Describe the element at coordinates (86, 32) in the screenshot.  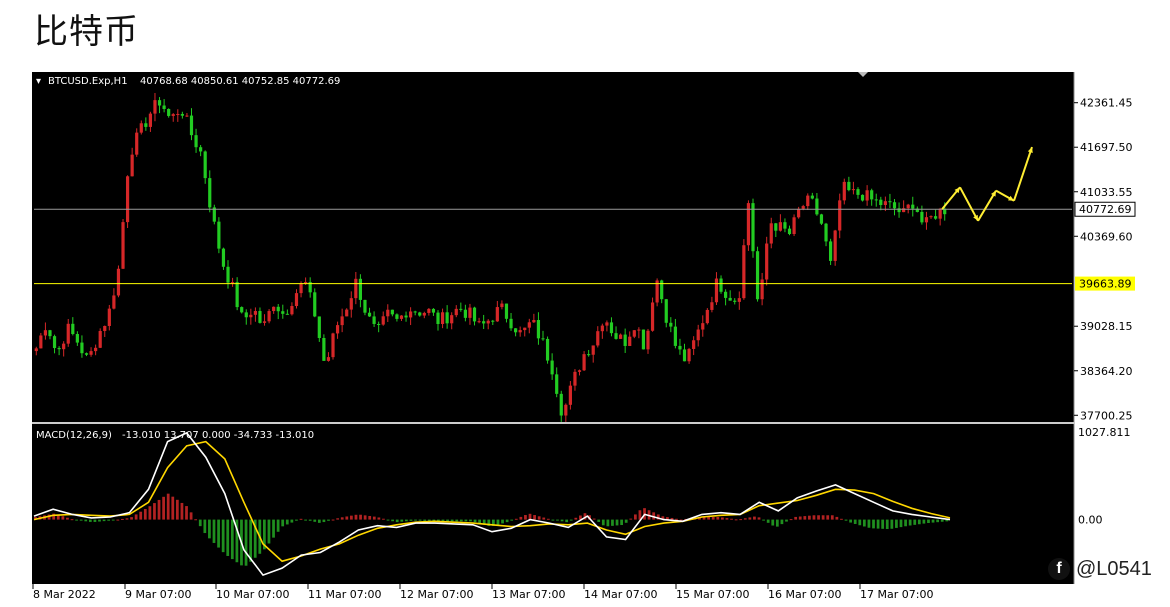
I see `page-title: 比特币` at that location.